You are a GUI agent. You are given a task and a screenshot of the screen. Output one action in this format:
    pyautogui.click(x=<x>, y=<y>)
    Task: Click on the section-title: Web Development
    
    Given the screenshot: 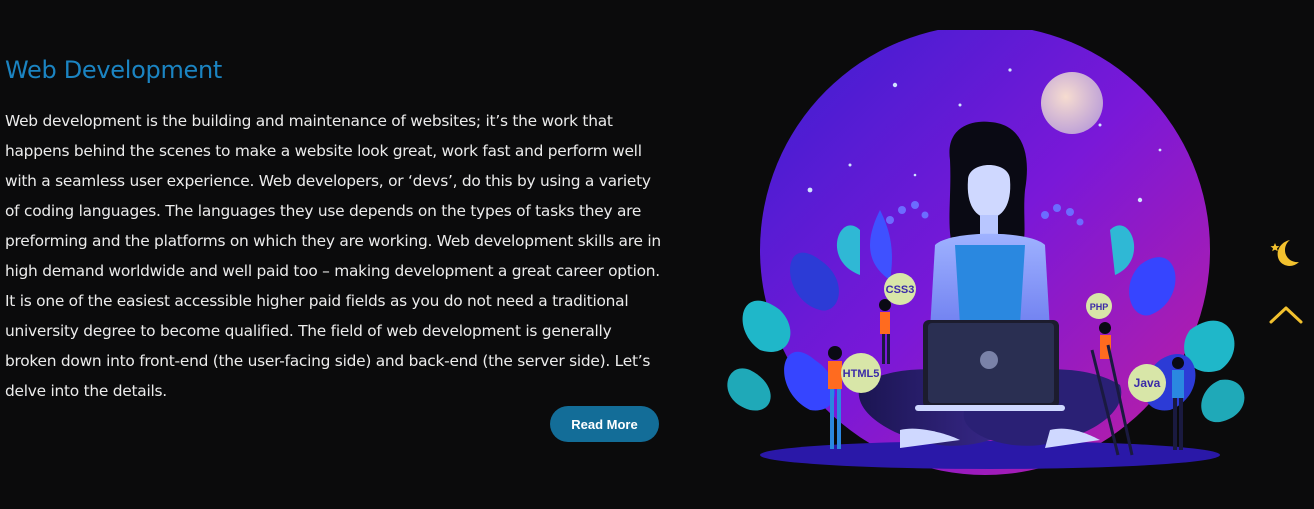 What is the action you would take?
    pyautogui.click(x=114, y=70)
    